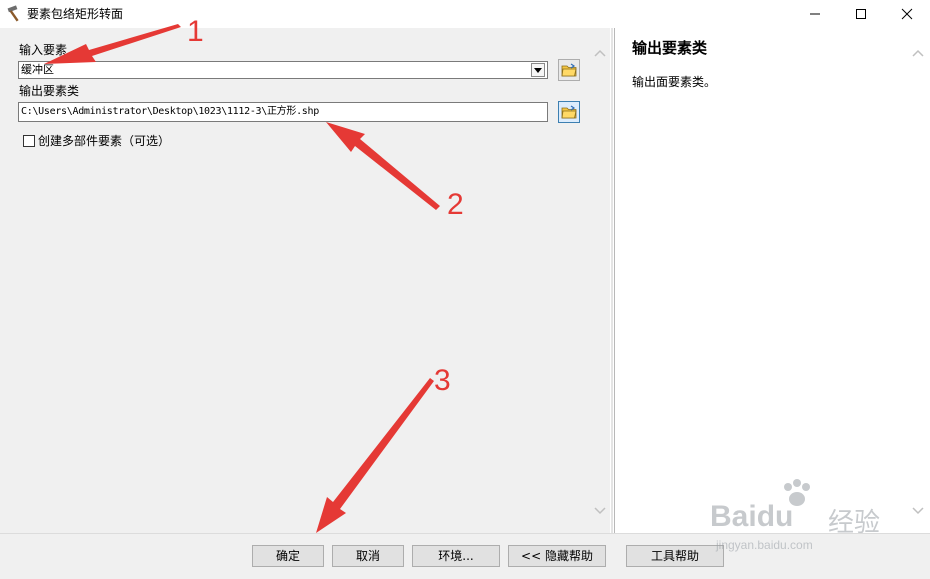  I want to click on watermark-brand: Bai, so click(733, 516).